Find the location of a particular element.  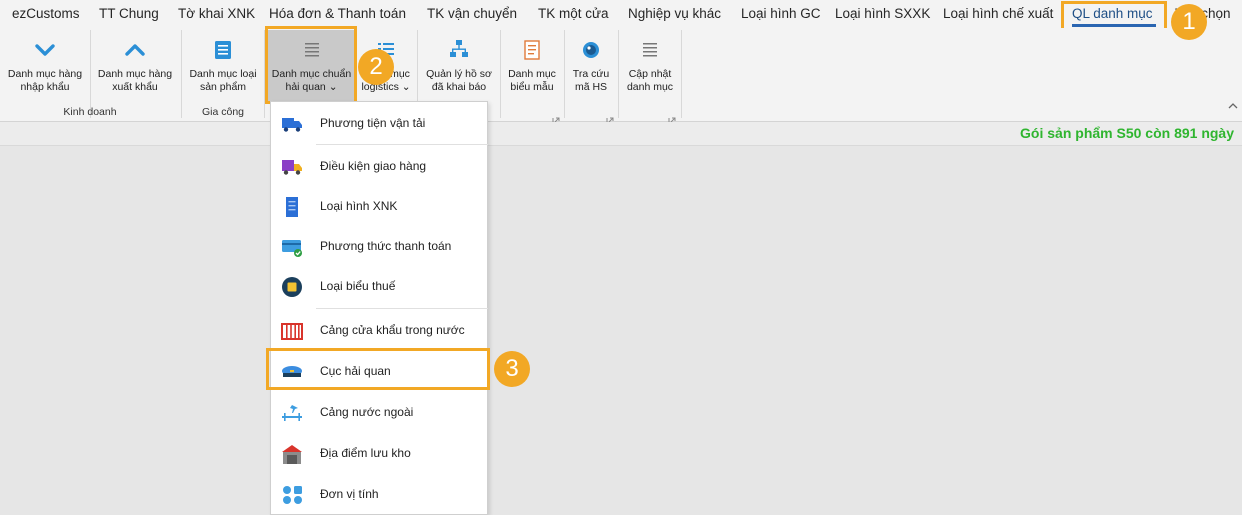

form-icon is located at coordinates (532, 50).